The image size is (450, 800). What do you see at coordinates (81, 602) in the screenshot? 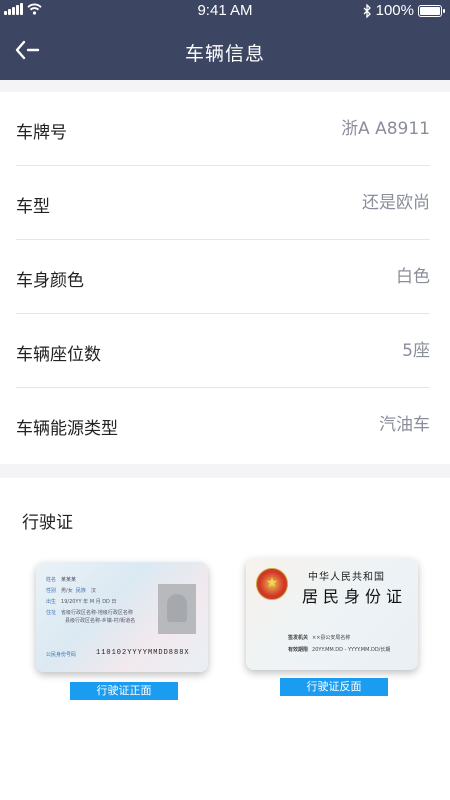
I see `front-birth: 出生 19/20YY 年 M 月 DD 日` at bounding box center [81, 602].